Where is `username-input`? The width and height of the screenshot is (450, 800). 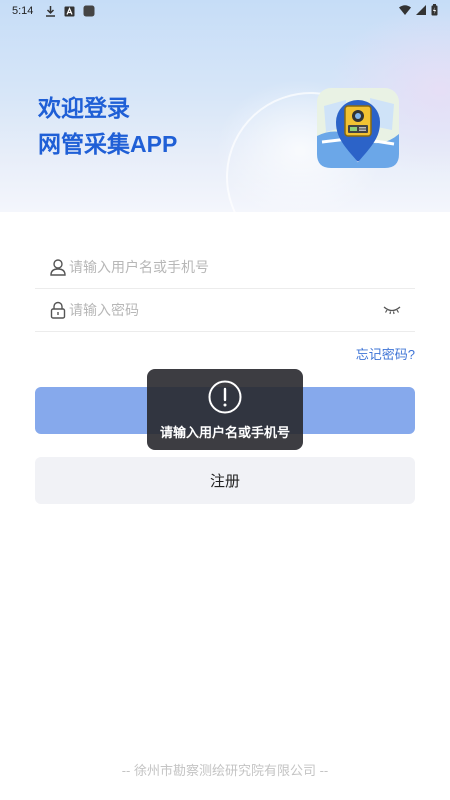
username-input is located at coordinates (242, 267).